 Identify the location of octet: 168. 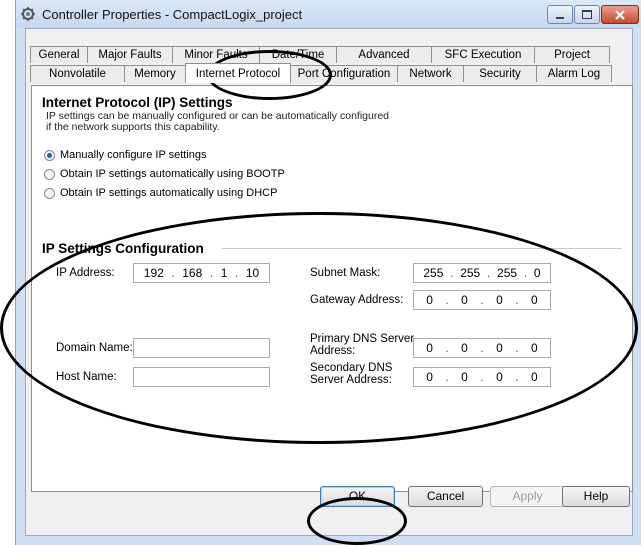
(192, 273).